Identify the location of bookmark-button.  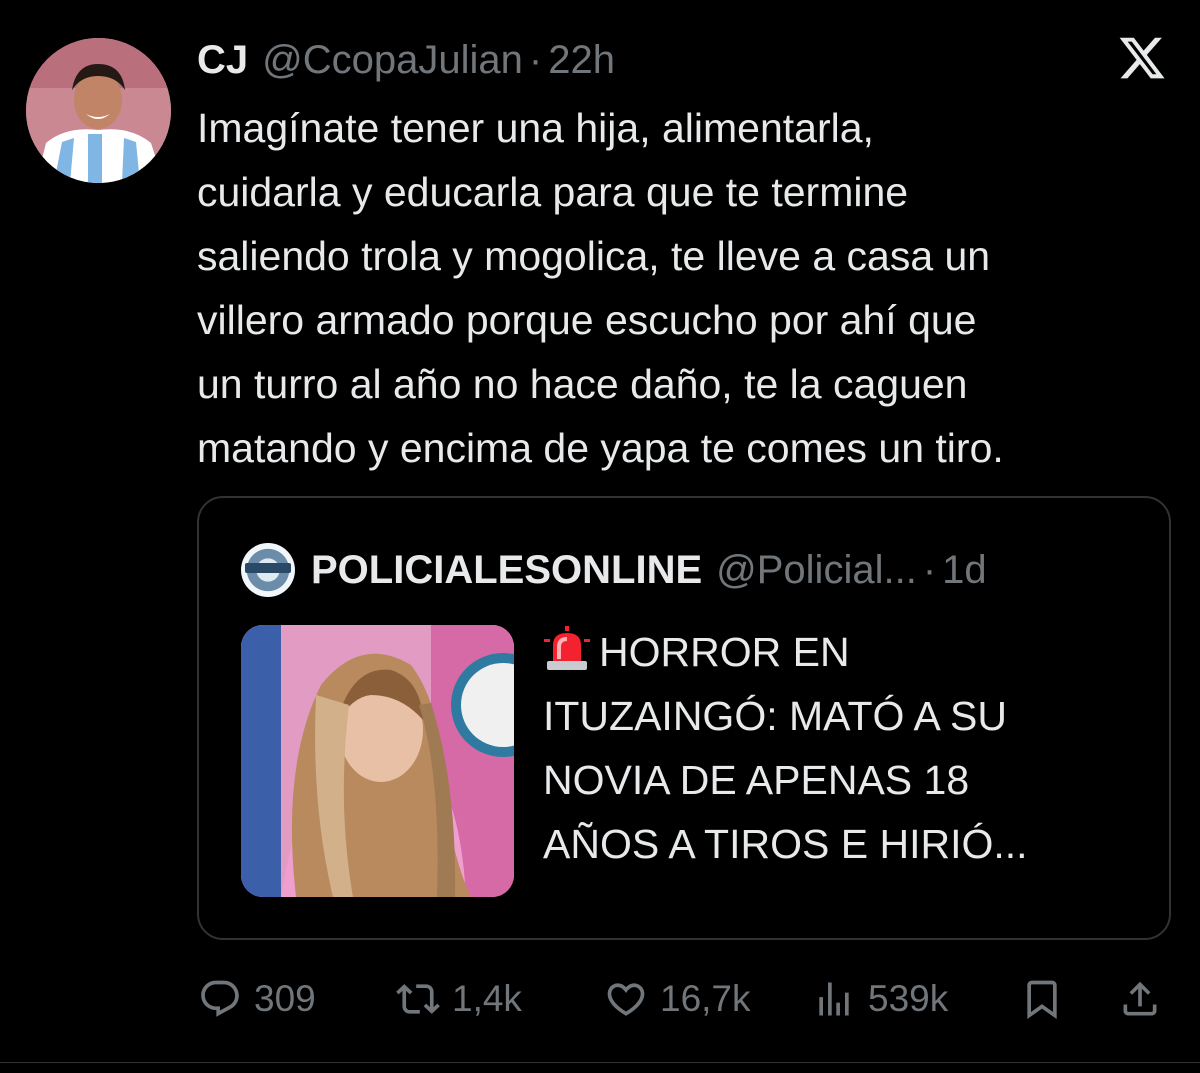
(1042, 999).